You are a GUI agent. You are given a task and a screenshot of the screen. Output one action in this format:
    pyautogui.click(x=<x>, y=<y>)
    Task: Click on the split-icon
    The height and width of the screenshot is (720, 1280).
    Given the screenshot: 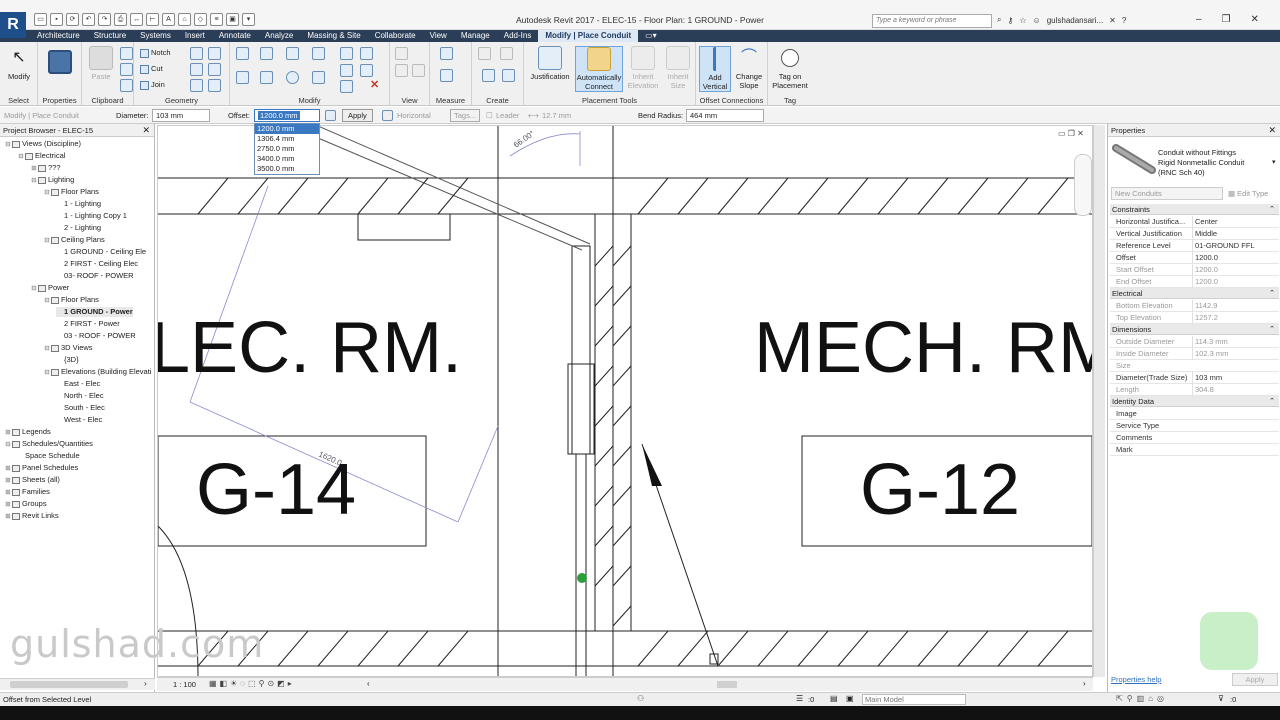 What is the action you would take?
    pyautogui.click(x=346, y=53)
    